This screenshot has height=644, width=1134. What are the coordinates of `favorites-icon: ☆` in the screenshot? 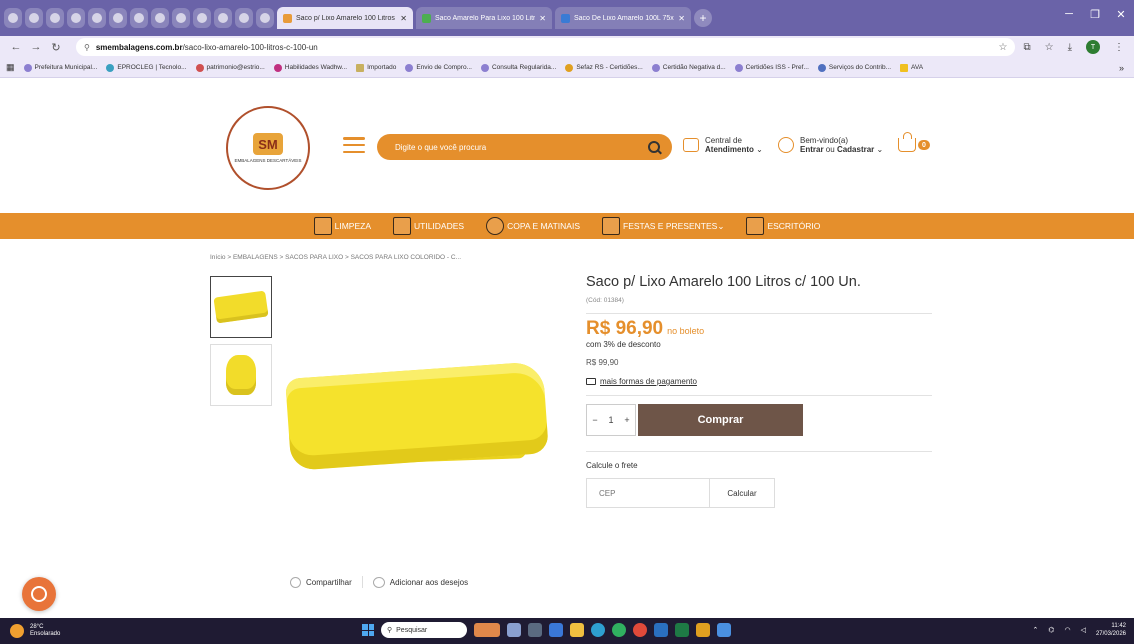 It's located at (1049, 47).